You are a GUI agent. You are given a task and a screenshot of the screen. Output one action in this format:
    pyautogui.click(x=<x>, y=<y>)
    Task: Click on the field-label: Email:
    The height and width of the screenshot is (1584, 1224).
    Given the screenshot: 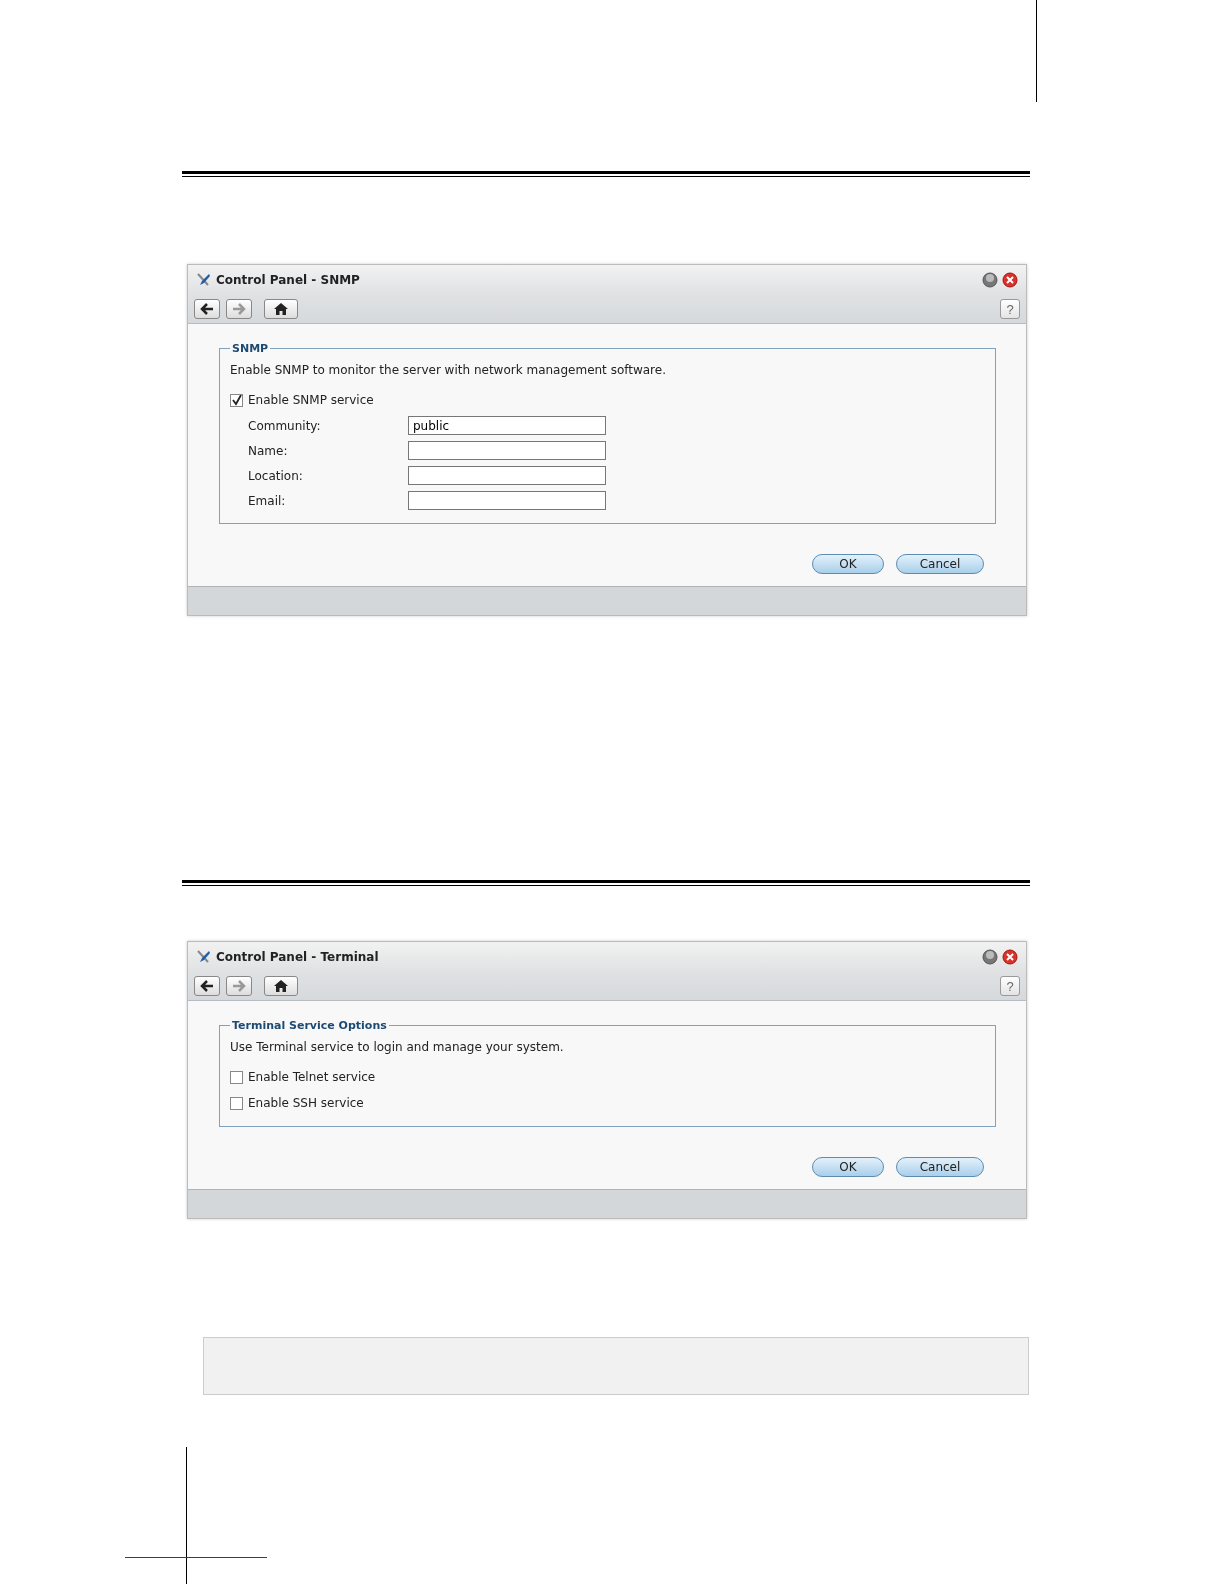 What is the action you would take?
    pyautogui.click(x=267, y=500)
    